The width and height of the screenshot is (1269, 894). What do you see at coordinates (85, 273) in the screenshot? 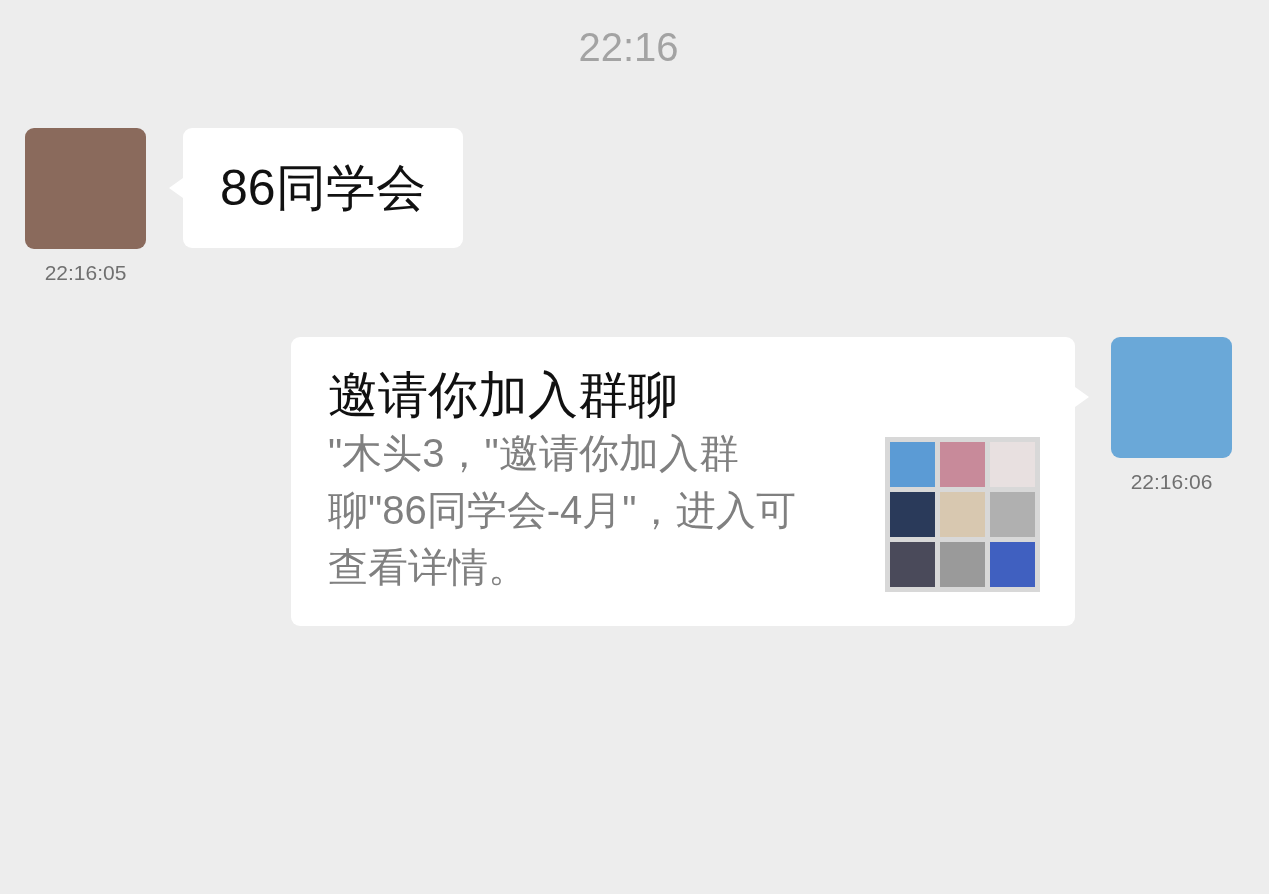
I see `message-timestamp: 22:16:05` at bounding box center [85, 273].